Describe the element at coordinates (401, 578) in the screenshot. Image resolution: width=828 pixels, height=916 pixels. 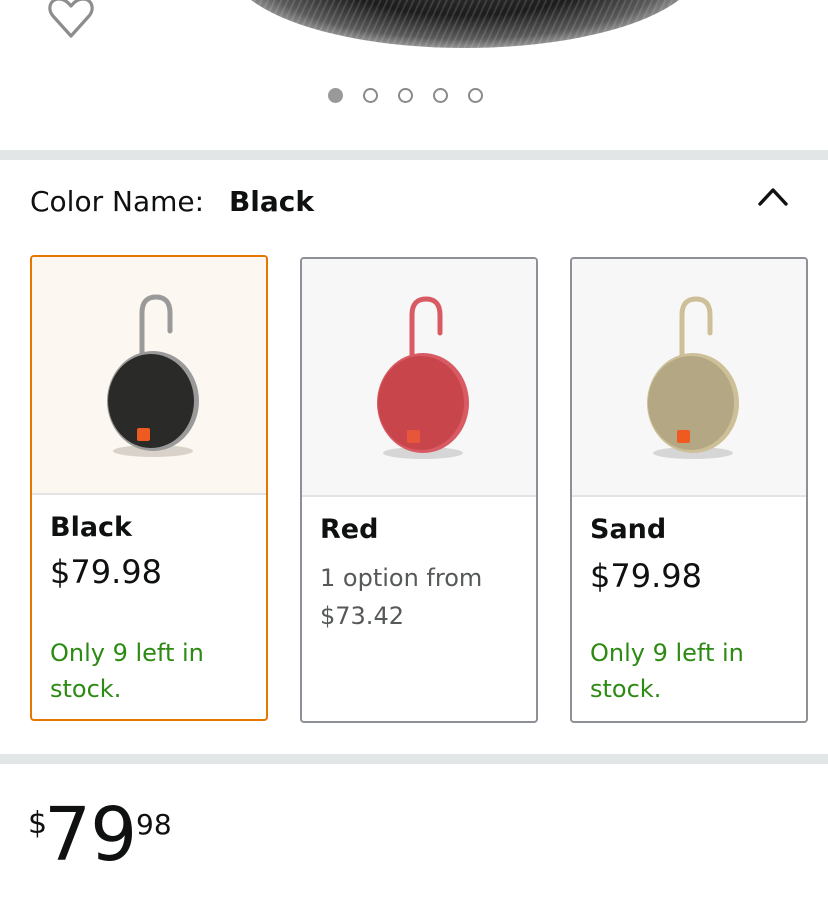
I see `option-count-text: 1 option from` at that location.